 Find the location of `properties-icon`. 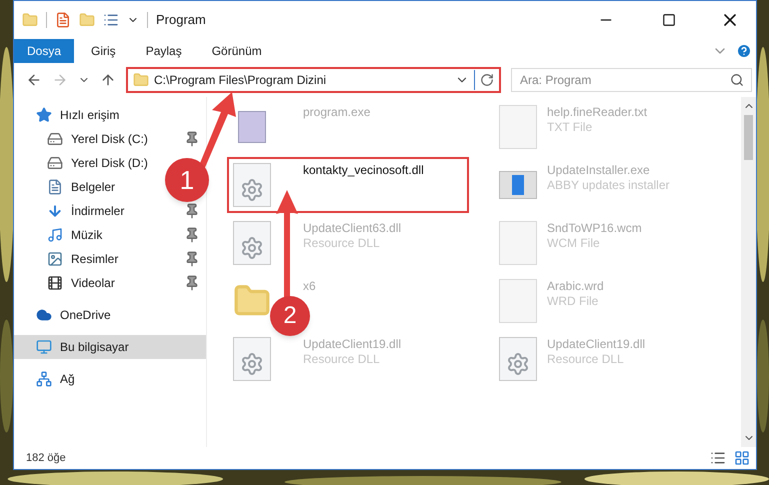

properties-icon is located at coordinates (111, 20).